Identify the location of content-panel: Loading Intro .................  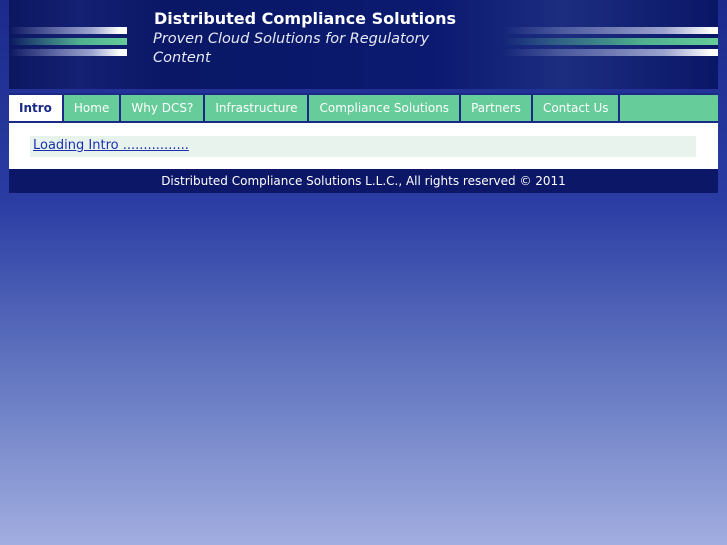
(363, 146).